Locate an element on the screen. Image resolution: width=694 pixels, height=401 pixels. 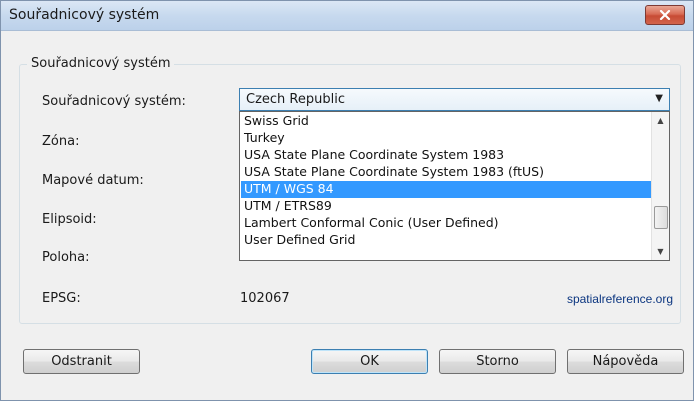
scrollbar-thumb is located at coordinates (661, 217).